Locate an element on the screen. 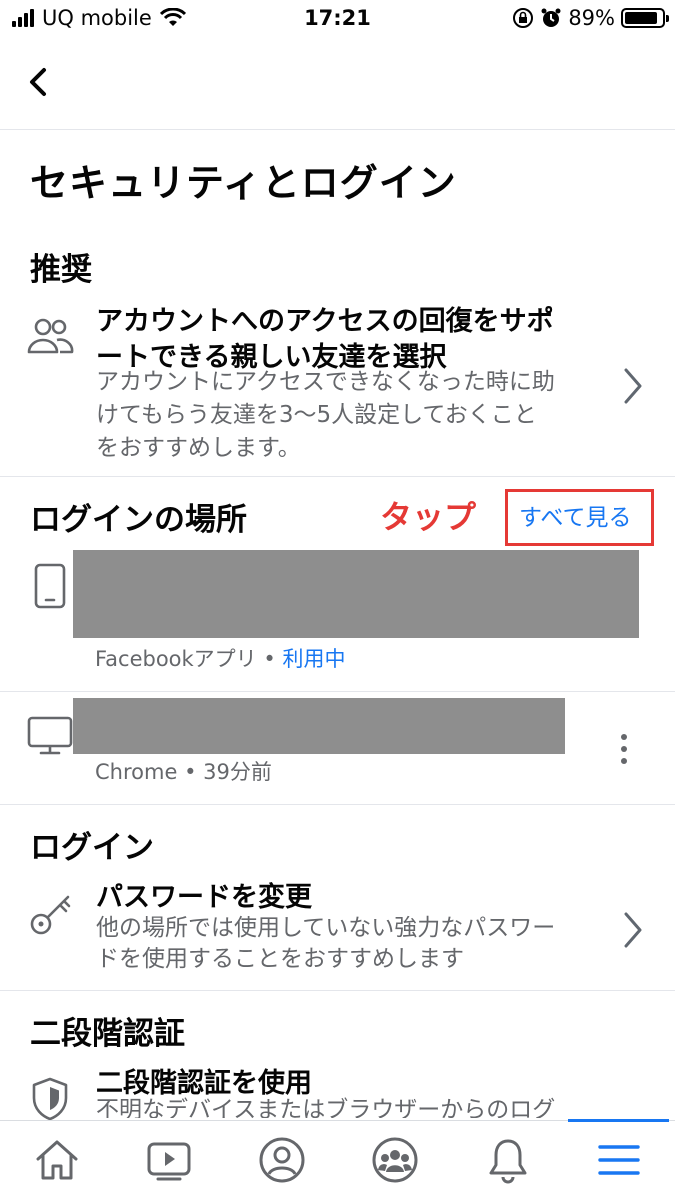 This screenshot has height=1200, width=675. profile-icon is located at coordinates (282, 1160).